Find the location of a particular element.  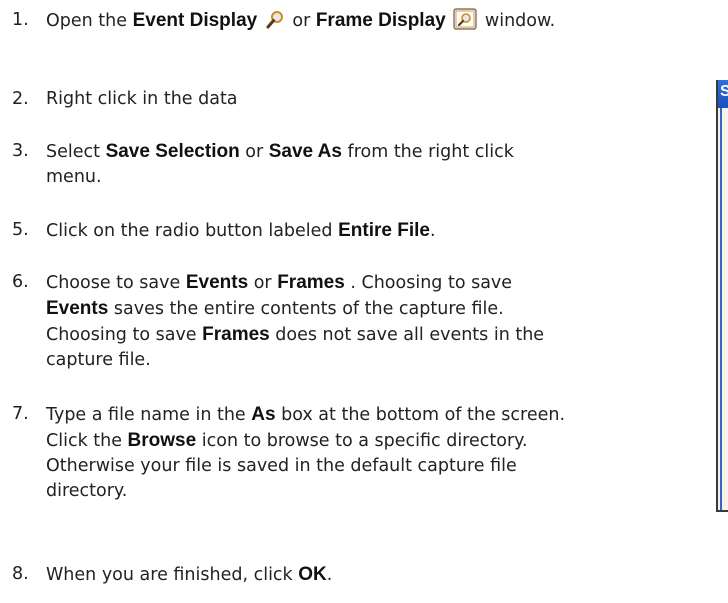

bold-term: As is located at coordinates (263, 414).